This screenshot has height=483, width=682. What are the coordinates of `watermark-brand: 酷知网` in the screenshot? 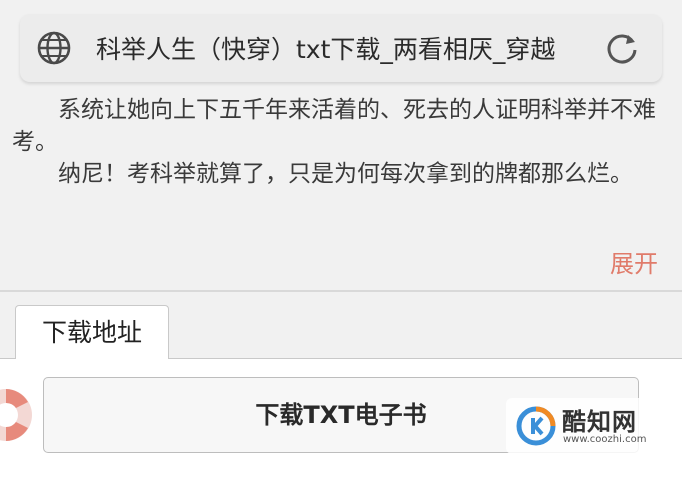 It's located at (599, 422).